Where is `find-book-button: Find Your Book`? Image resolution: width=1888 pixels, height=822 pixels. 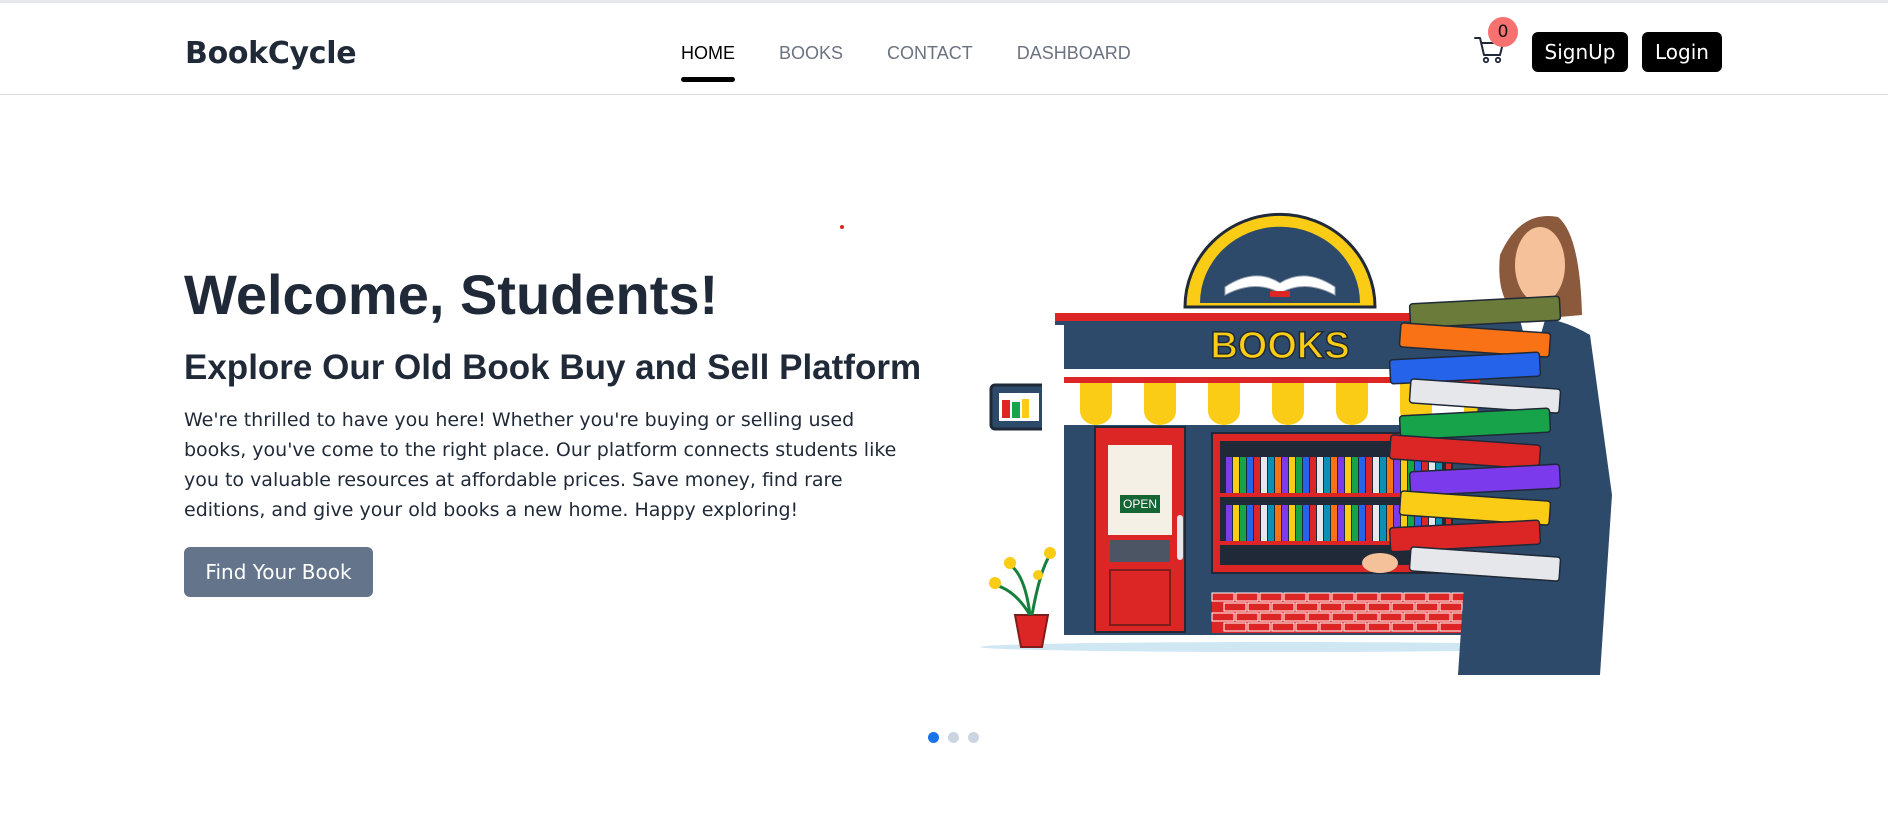
find-book-button: Find Your Book is located at coordinates (278, 572).